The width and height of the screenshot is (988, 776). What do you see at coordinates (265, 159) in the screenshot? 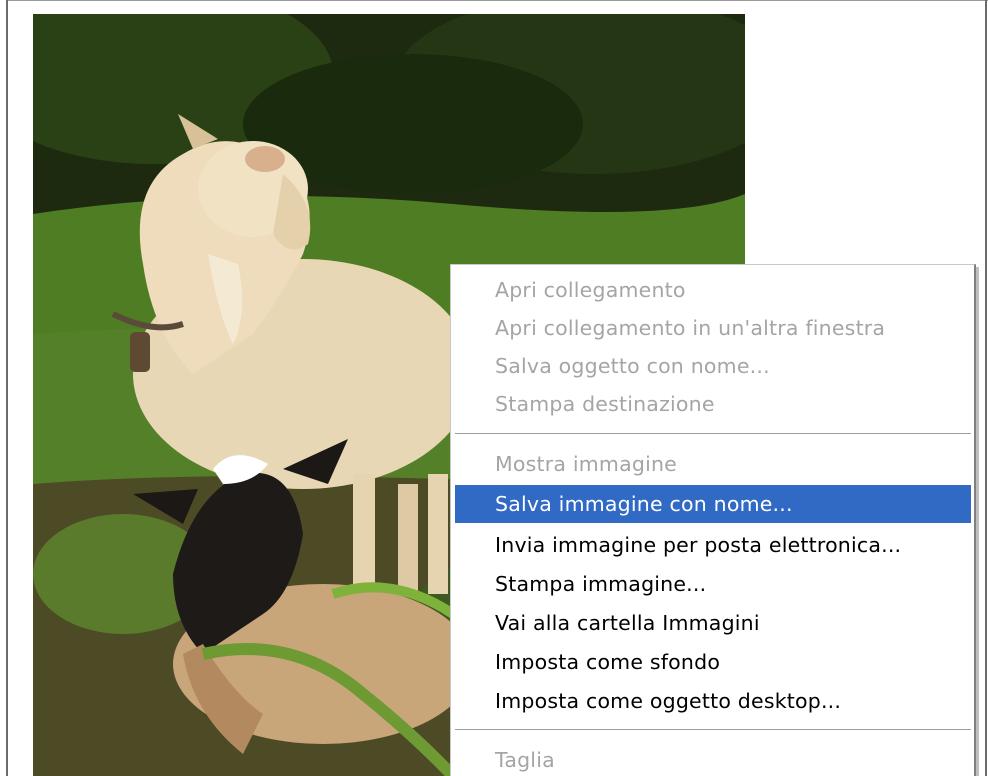
I see `white-goat-ear-right` at bounding box center [265, 159].